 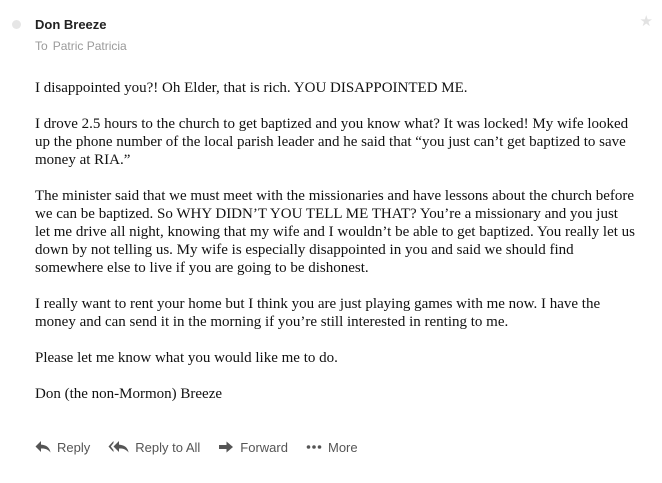 What do you see at coordinates (41, 46) in the screenshot?
I see `to-label: To` at bounding box center [41, 46].